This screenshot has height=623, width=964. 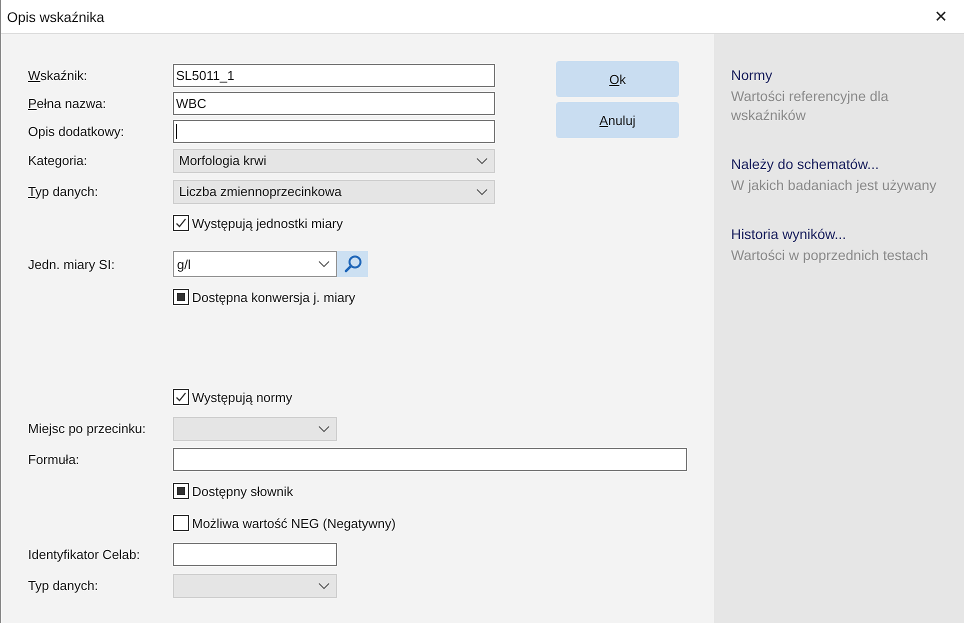 What do you see at coordinates (58, 75) in the screenshot?
I see `field-label: Wskaźnik:` at bounding box center [58, 75].